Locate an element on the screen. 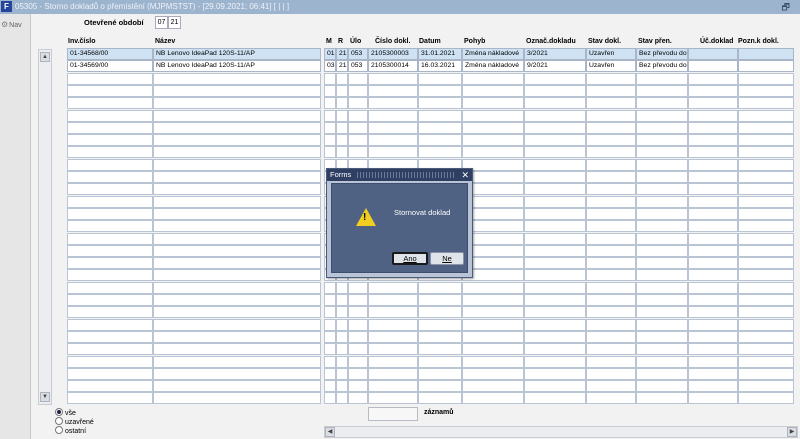 The height and width of the screenshot is (439, 800). cell-note is located at coordinates (766, 54).